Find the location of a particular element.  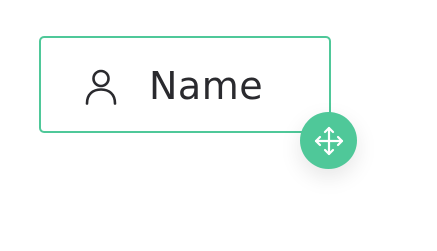

move-arrows-icon is located at coordinates (329, 141).